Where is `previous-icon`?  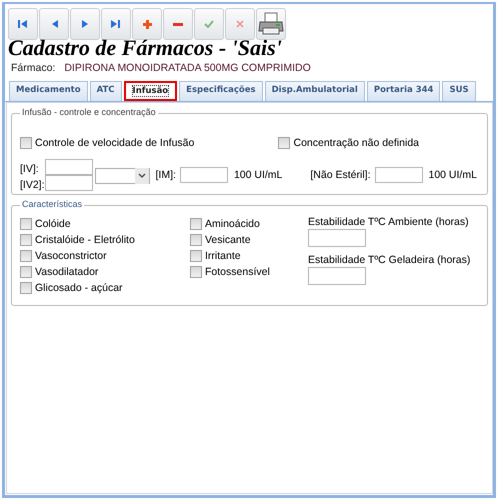
previous-icon is located at coordinates (54, 24).